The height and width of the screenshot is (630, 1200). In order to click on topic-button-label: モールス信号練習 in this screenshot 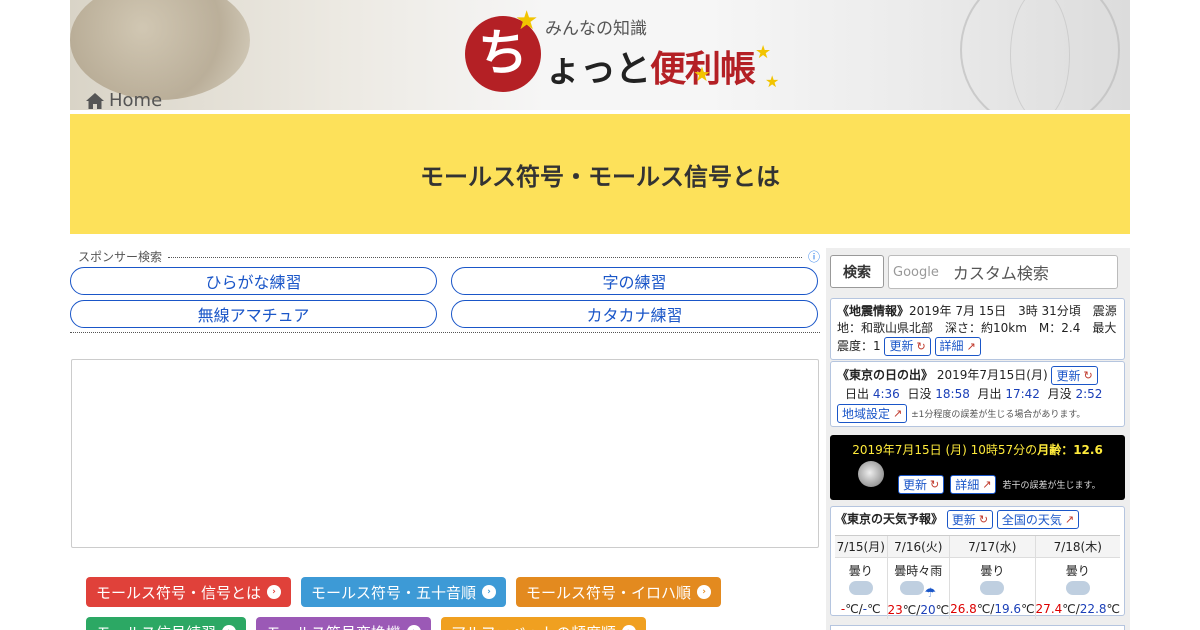, I will do `click(156, 626)`.